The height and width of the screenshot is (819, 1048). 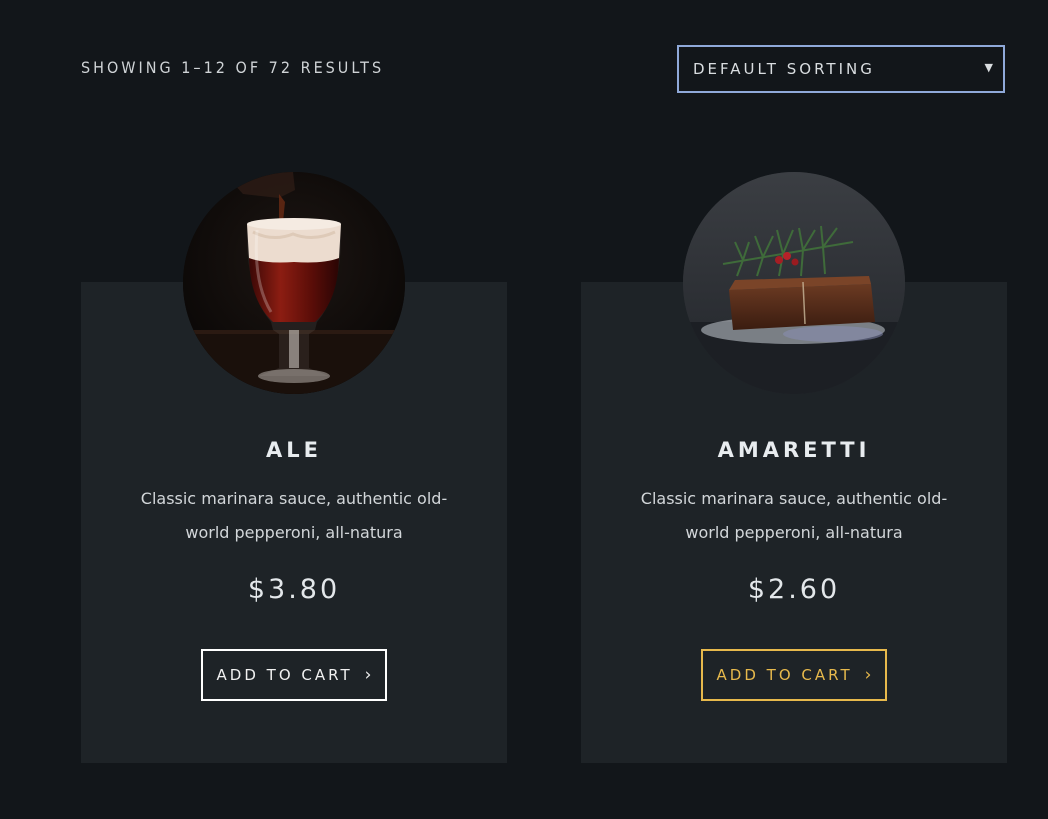 I want to click on results-count: SHOWING 1–12 OF 72 RESULTS, so click(x=233, y=67).